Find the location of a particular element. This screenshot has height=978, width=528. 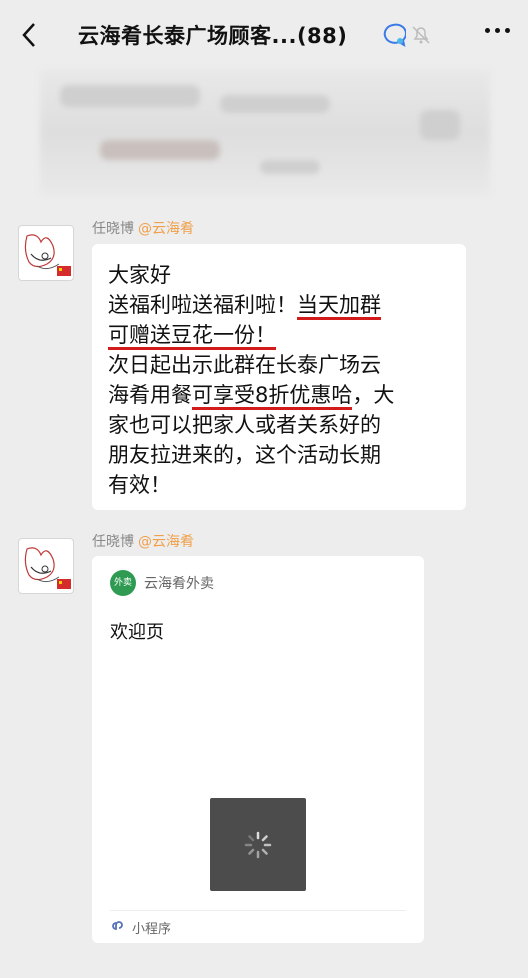

text-segment: 次日起出示此群在长泰广场云 is located at coordinates (244, 365).